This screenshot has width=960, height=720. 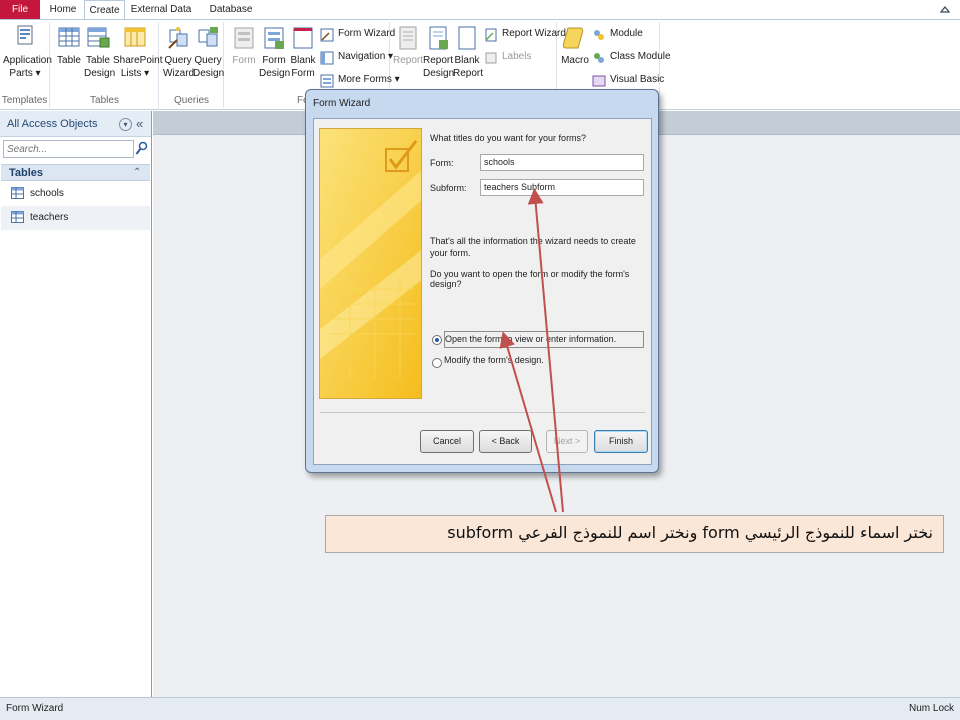 I want to click on class-module-label: Class Module, so click(x=640, y=56).